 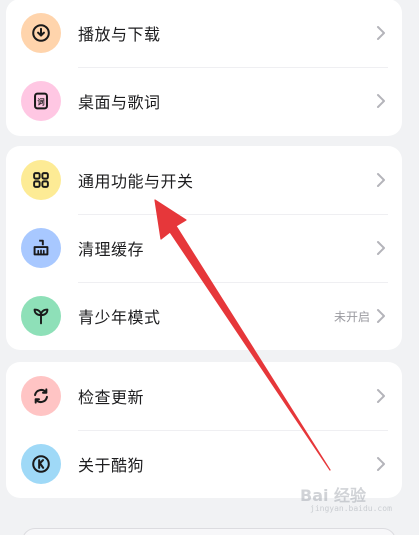 I want to click on setting-about-kugou: 关于酷狗, so click(x=204, y=464).